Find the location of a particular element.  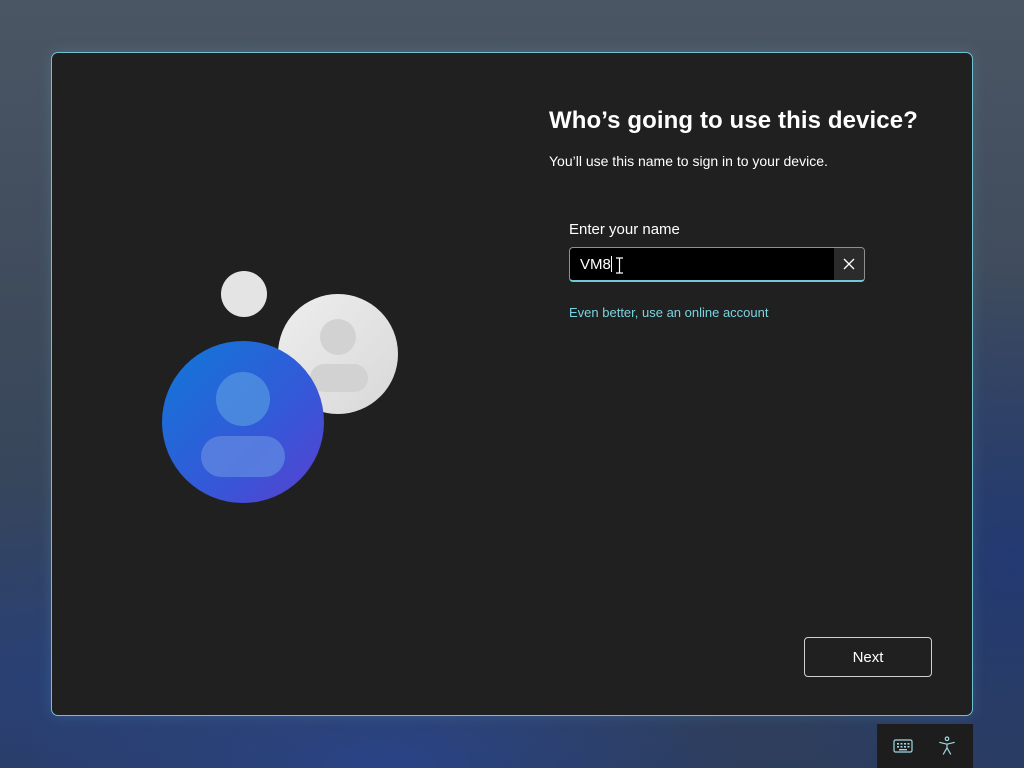

on-screen-keyboard-button is located at coordinates (903, 746).